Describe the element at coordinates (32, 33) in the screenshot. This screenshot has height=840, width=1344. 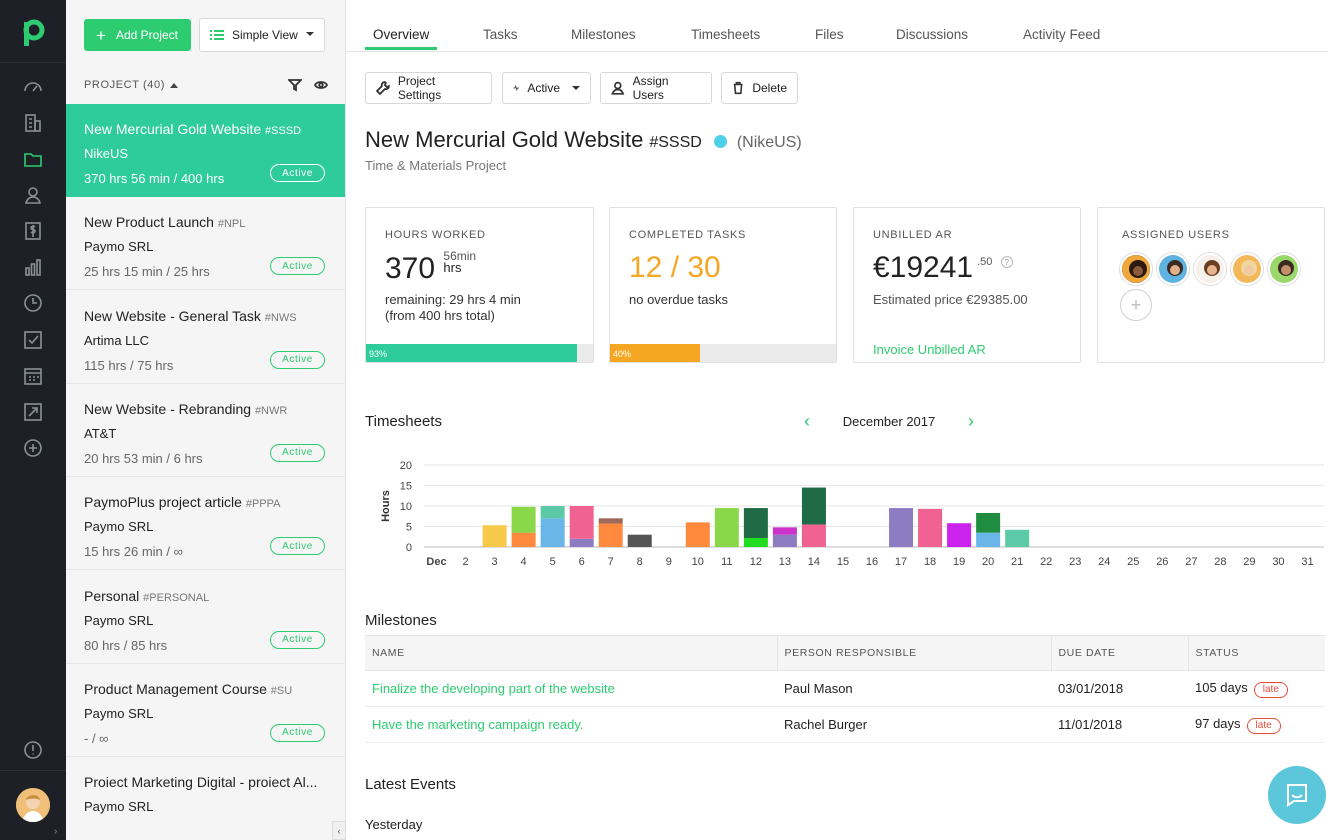
I see `paymo-logo` at that location.